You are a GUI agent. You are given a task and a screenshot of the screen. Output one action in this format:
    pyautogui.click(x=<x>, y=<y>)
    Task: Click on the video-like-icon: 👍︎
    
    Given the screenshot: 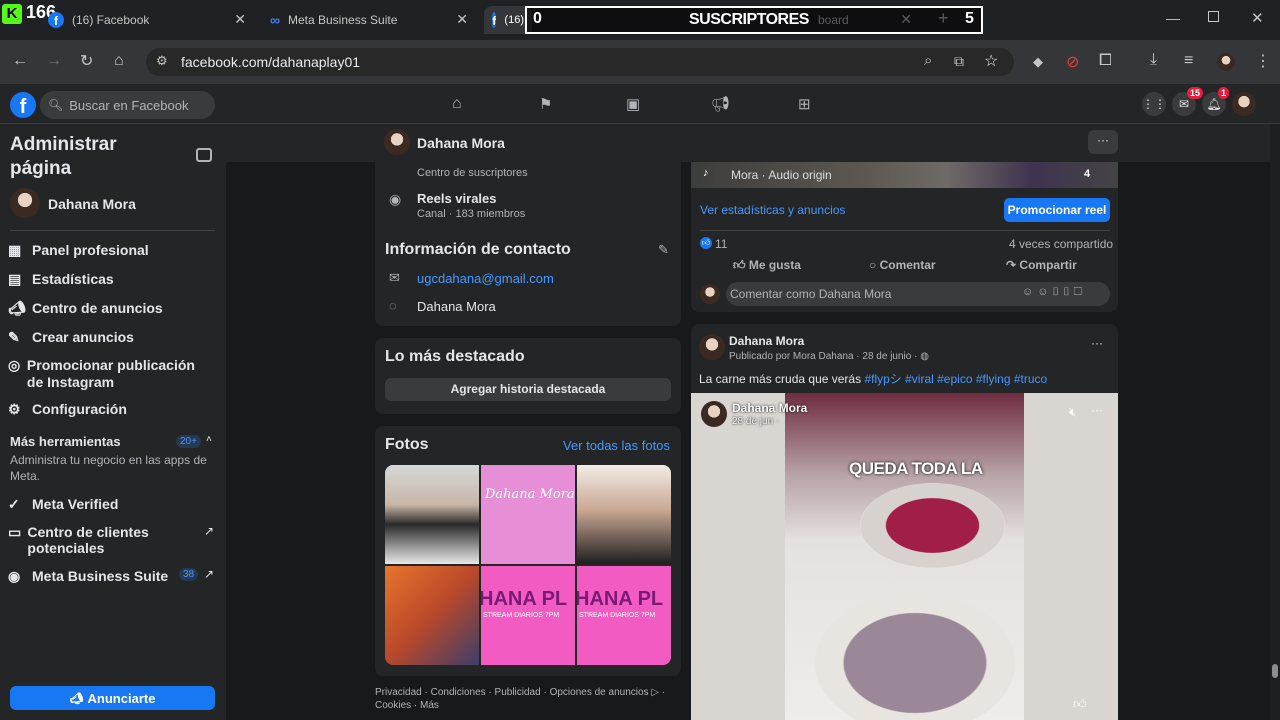 What is the action you would take?
    pyautogui.click(x=1080, y=704)
    